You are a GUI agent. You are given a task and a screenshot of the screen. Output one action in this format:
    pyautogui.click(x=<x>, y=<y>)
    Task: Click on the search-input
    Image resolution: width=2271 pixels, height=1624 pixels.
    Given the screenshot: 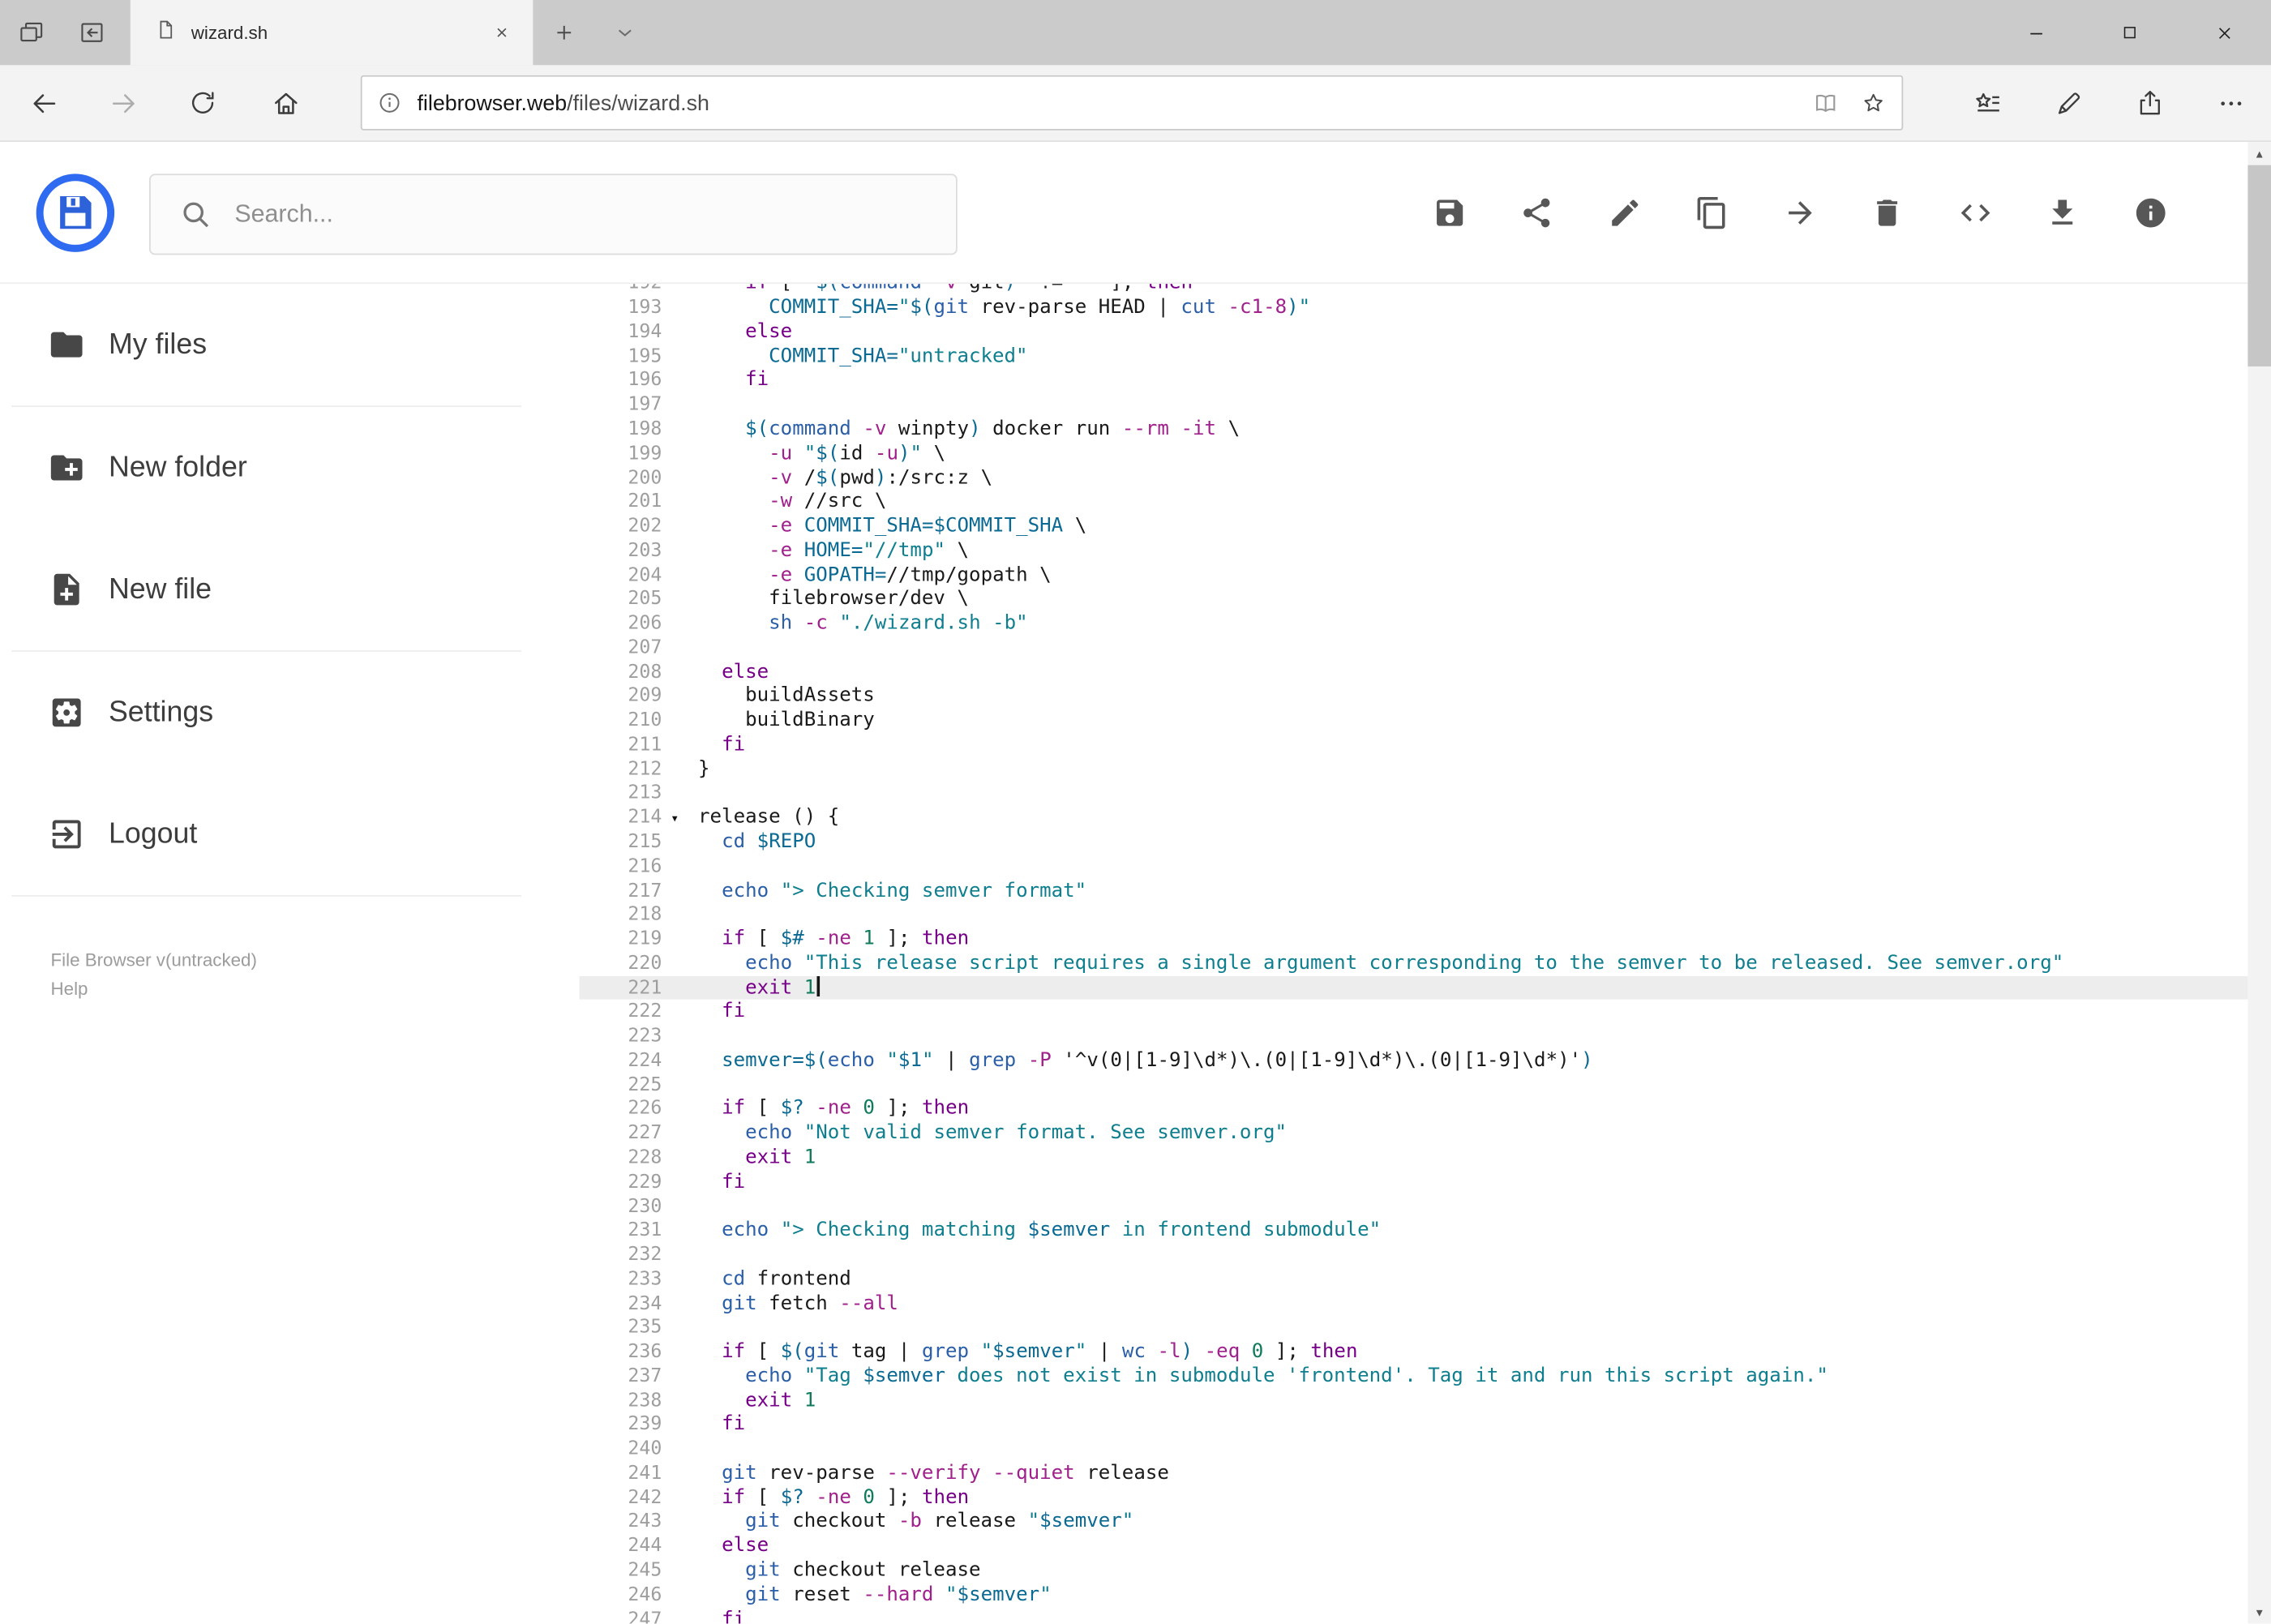 What is the action you would take?
    pyautogui.click(x=594, y=214)
    